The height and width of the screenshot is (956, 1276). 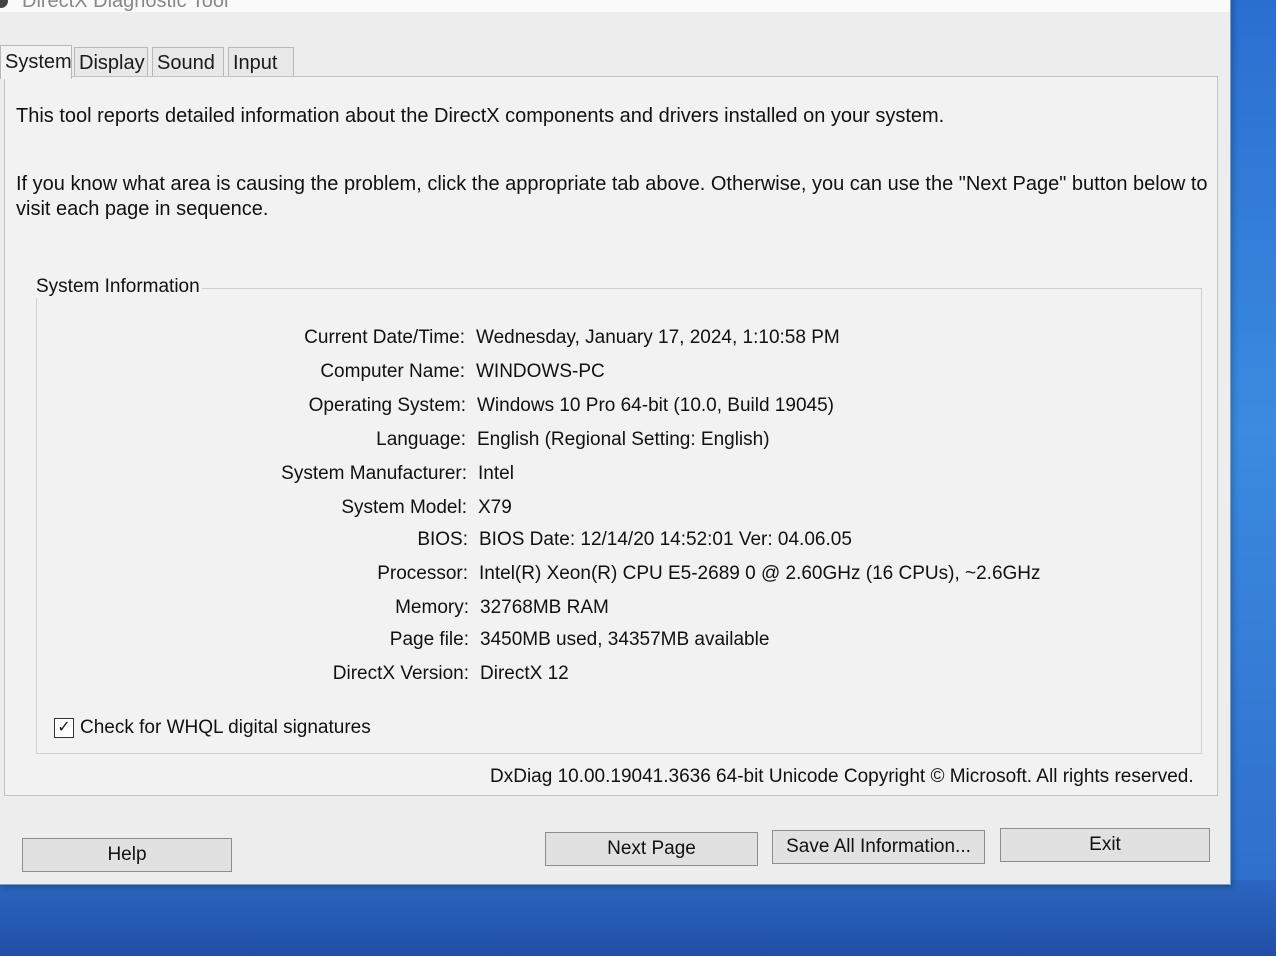 I want to click on info-row-system-manufacturer: System Manufacturer: Intel, so click(x=600, y=474).